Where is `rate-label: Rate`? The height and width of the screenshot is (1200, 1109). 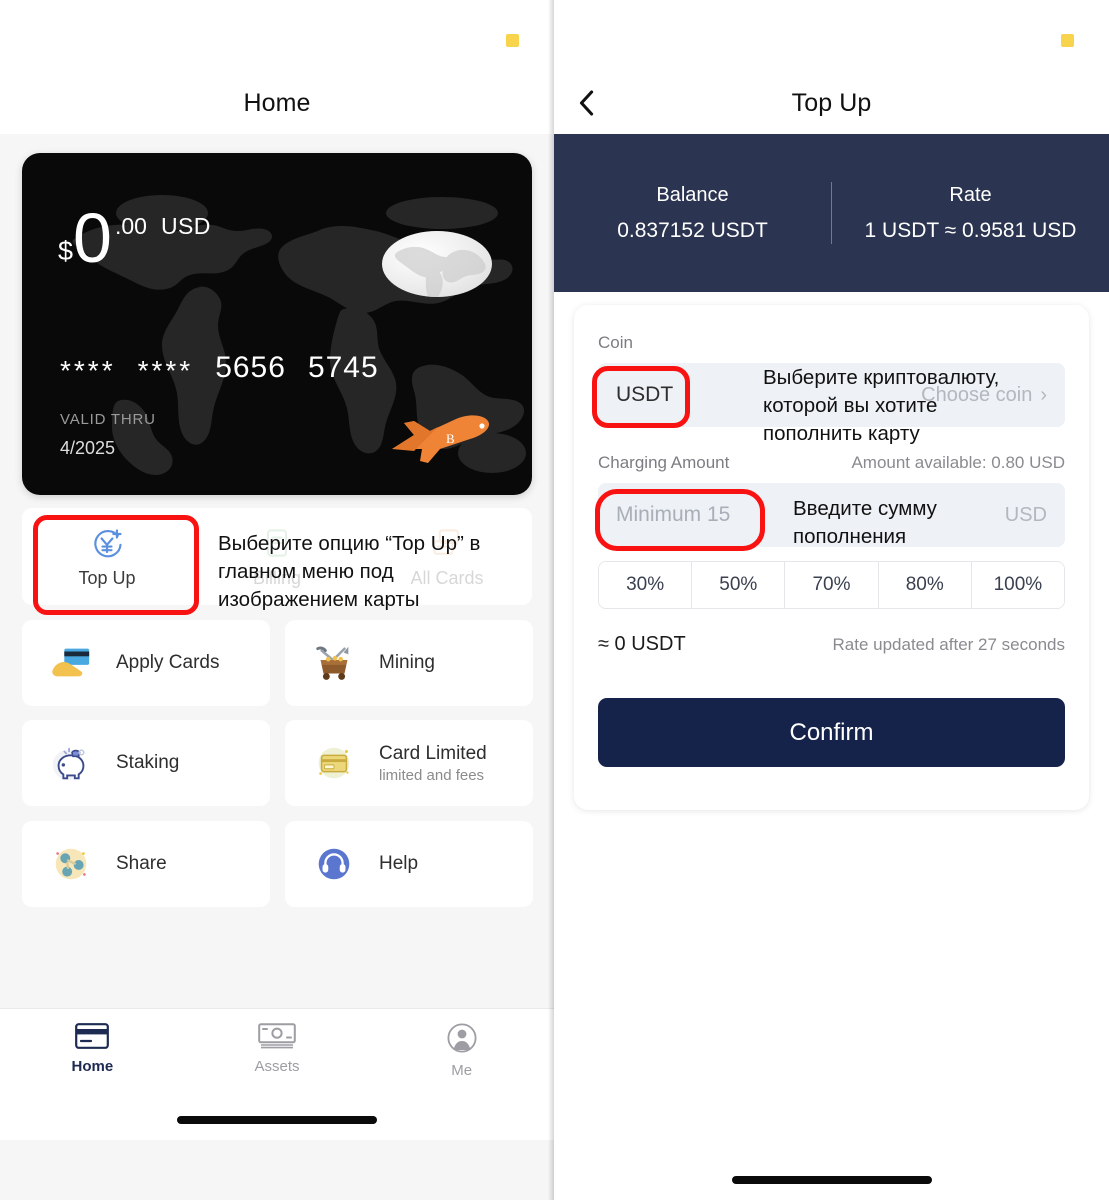
rate-label: Rate is located at coordinates (970, 194).